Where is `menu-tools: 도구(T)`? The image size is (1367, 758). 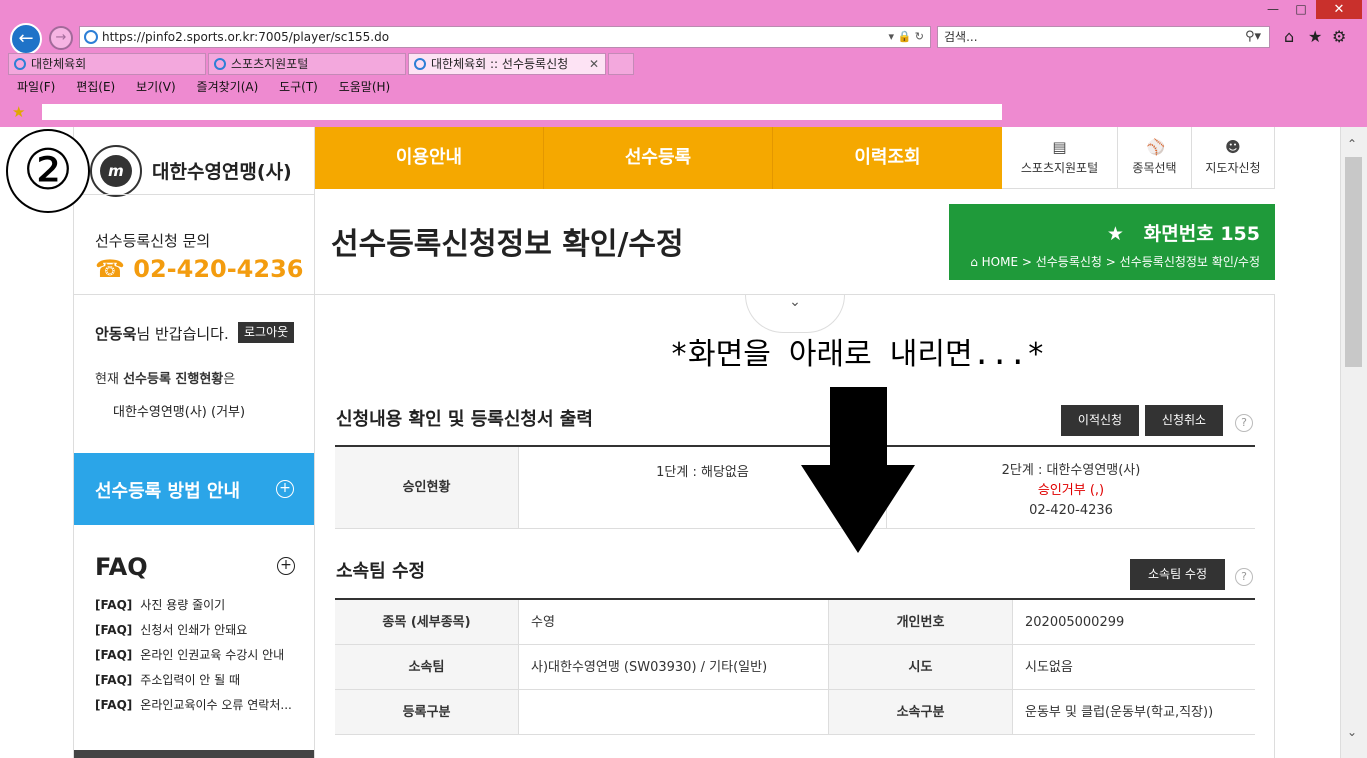 menu-tools: 도구(T) is located at coordinates (298, 87).